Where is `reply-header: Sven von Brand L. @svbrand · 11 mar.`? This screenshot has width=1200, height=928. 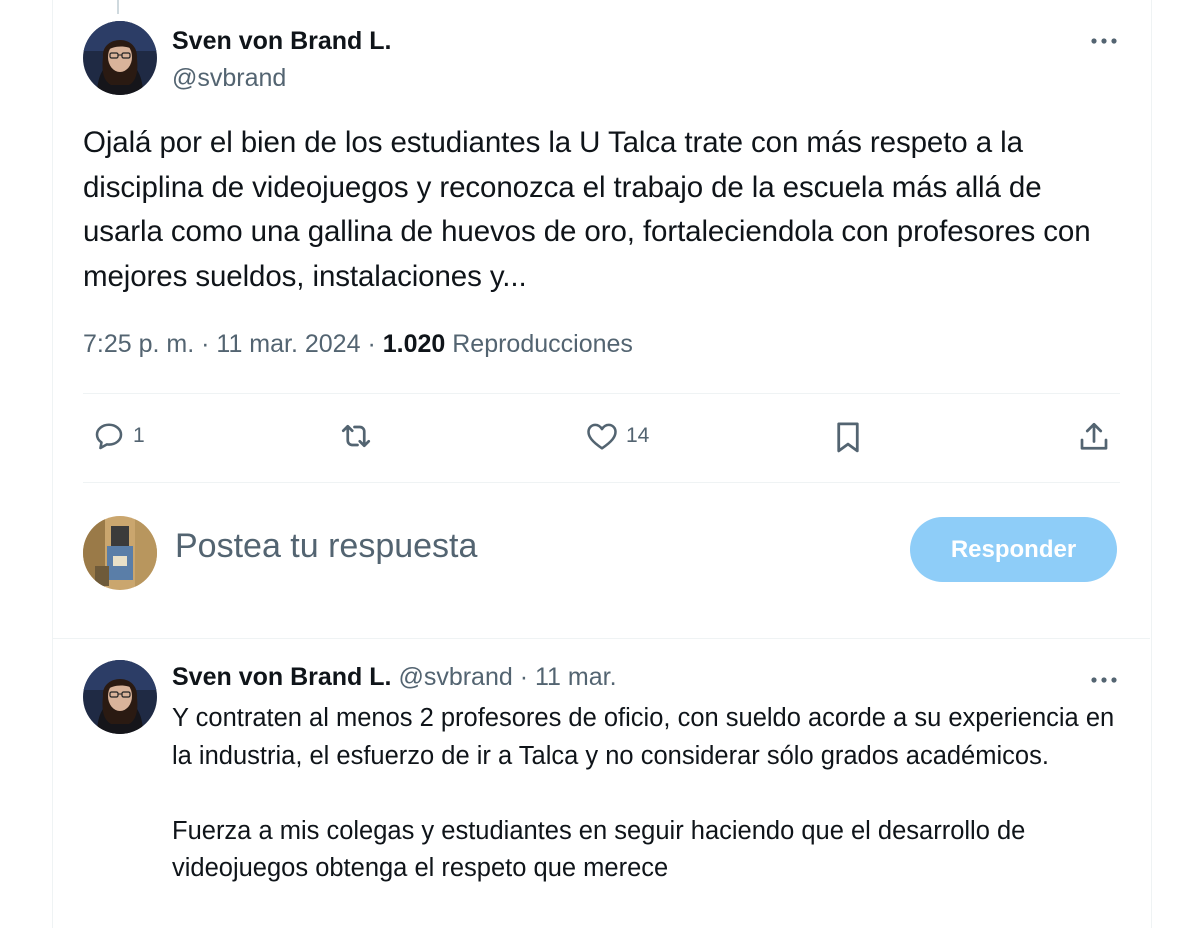 reply-header: Sven von Brand L. @svbrand · 11 mar. is located at coordinates (394, 677).